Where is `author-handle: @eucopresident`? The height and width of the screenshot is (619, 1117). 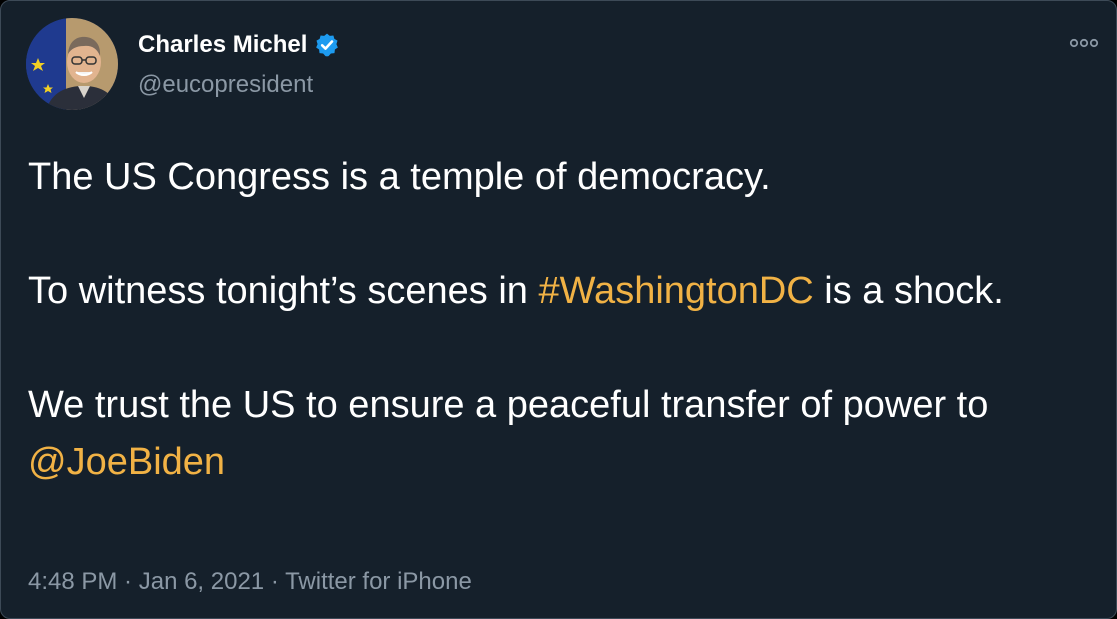 author-handle: @eucopresident is located at coordinates (225, 85).